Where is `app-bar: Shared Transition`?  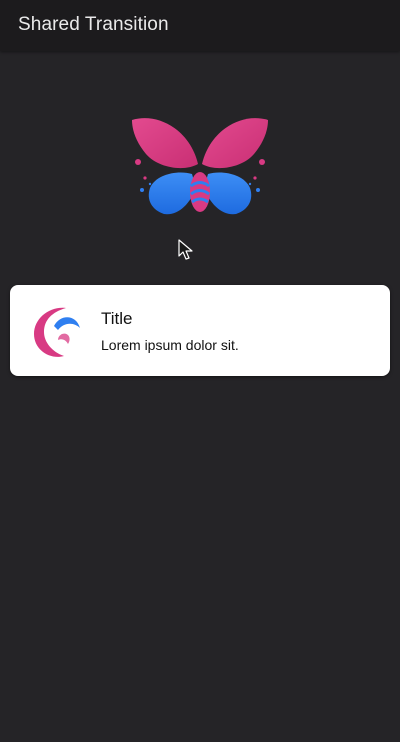
app-bar: Shared Transition is located at coordinates (200, 25).